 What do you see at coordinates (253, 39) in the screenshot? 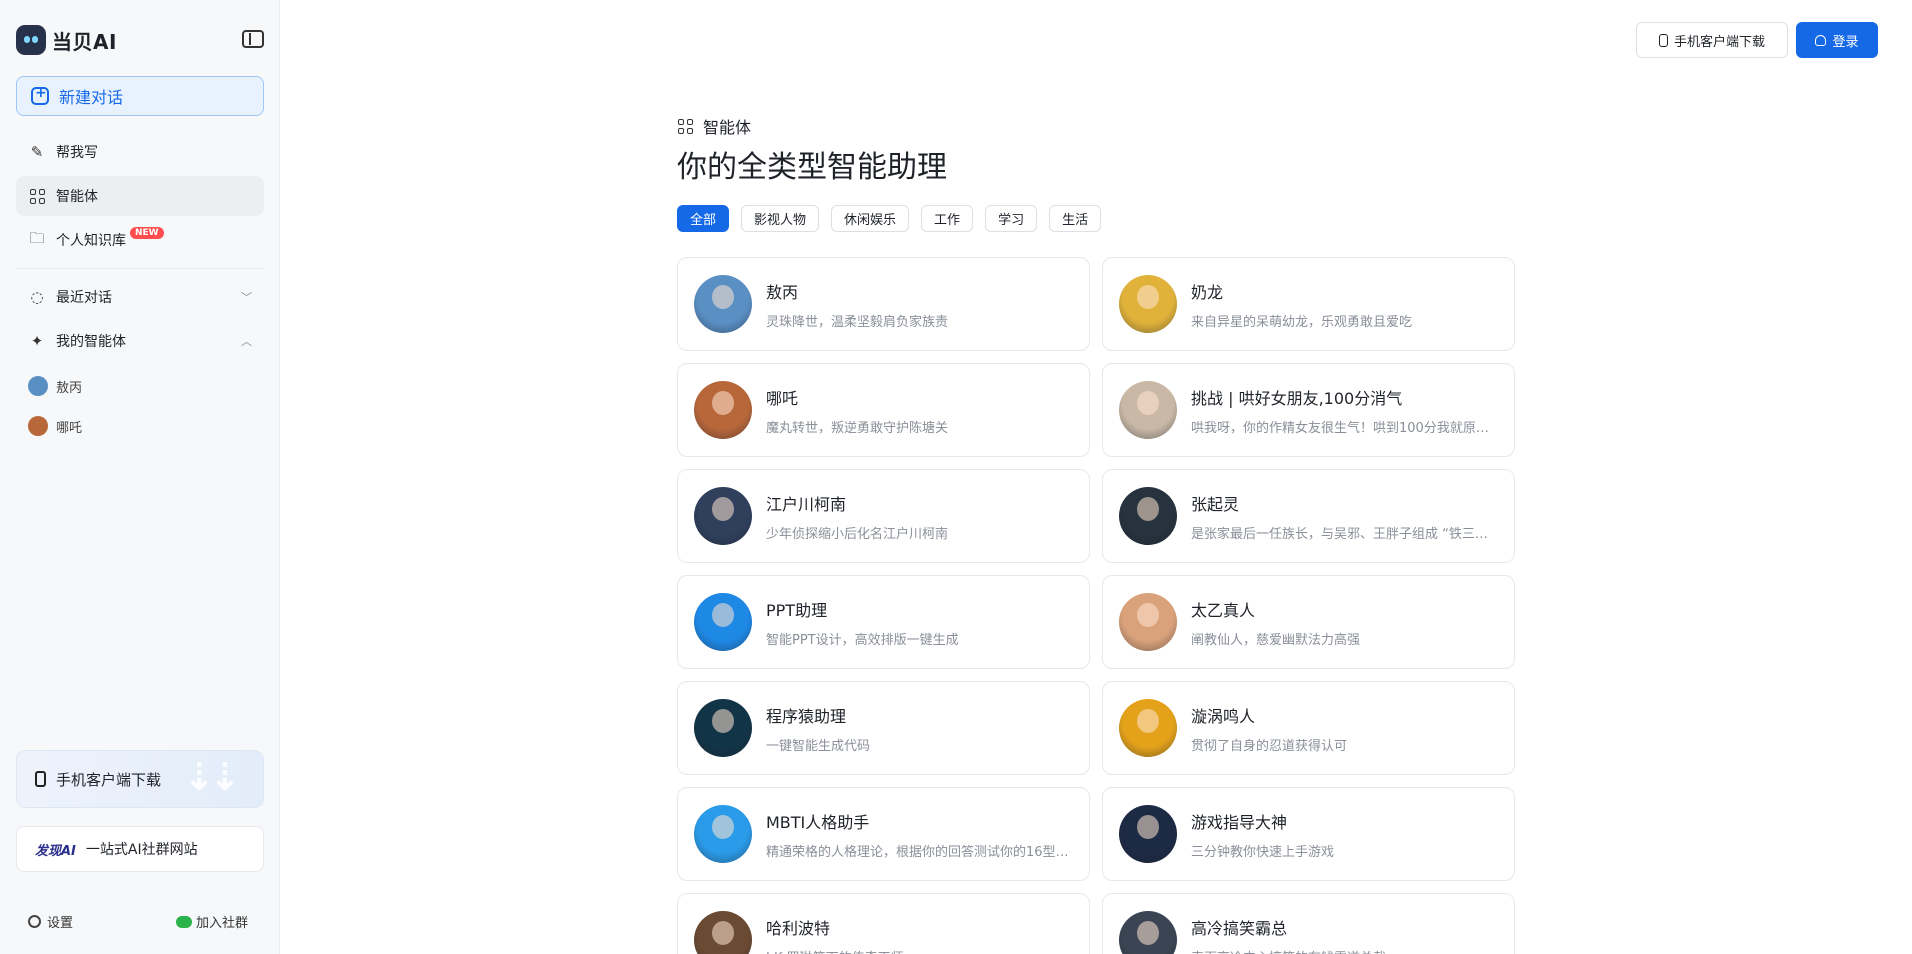
I see `sidebar-collapse-icon` at bounding box center [253, 39].